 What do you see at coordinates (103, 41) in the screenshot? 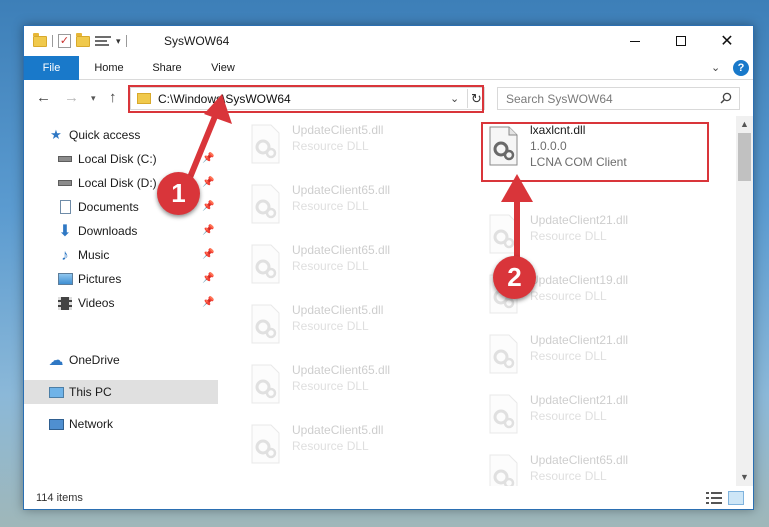
I see `properties-list-icon` at bounding box center [103, 41].